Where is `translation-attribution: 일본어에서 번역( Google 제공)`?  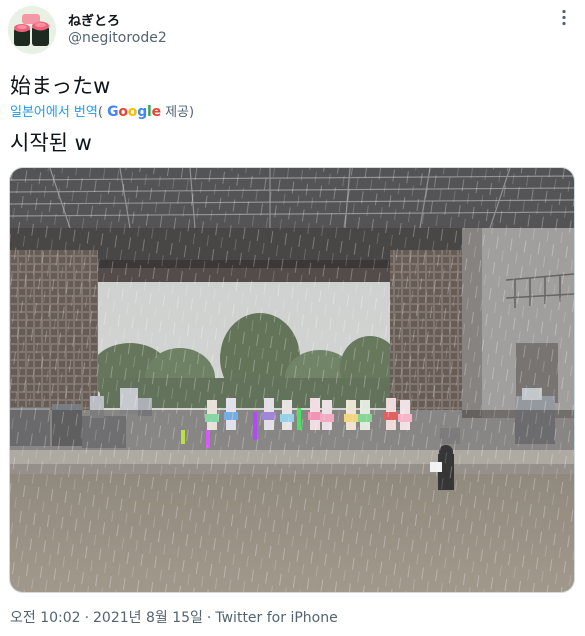
translation-attribution: 일본어에서 번역( Google 제공) is located at coordinates (102, 110).